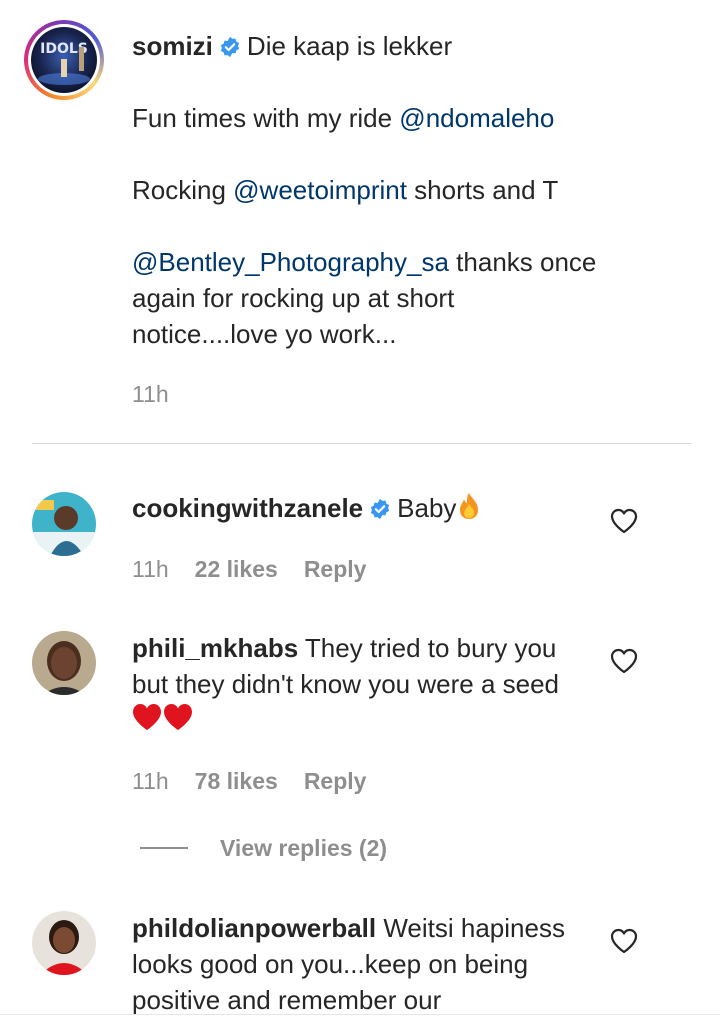 The width and height of the screenshot is (720, 1034). What do you see at coordinates (236, 781) in the screenshot?
I see `comment-likes: 78 likes` at bounding box center [236, 781].